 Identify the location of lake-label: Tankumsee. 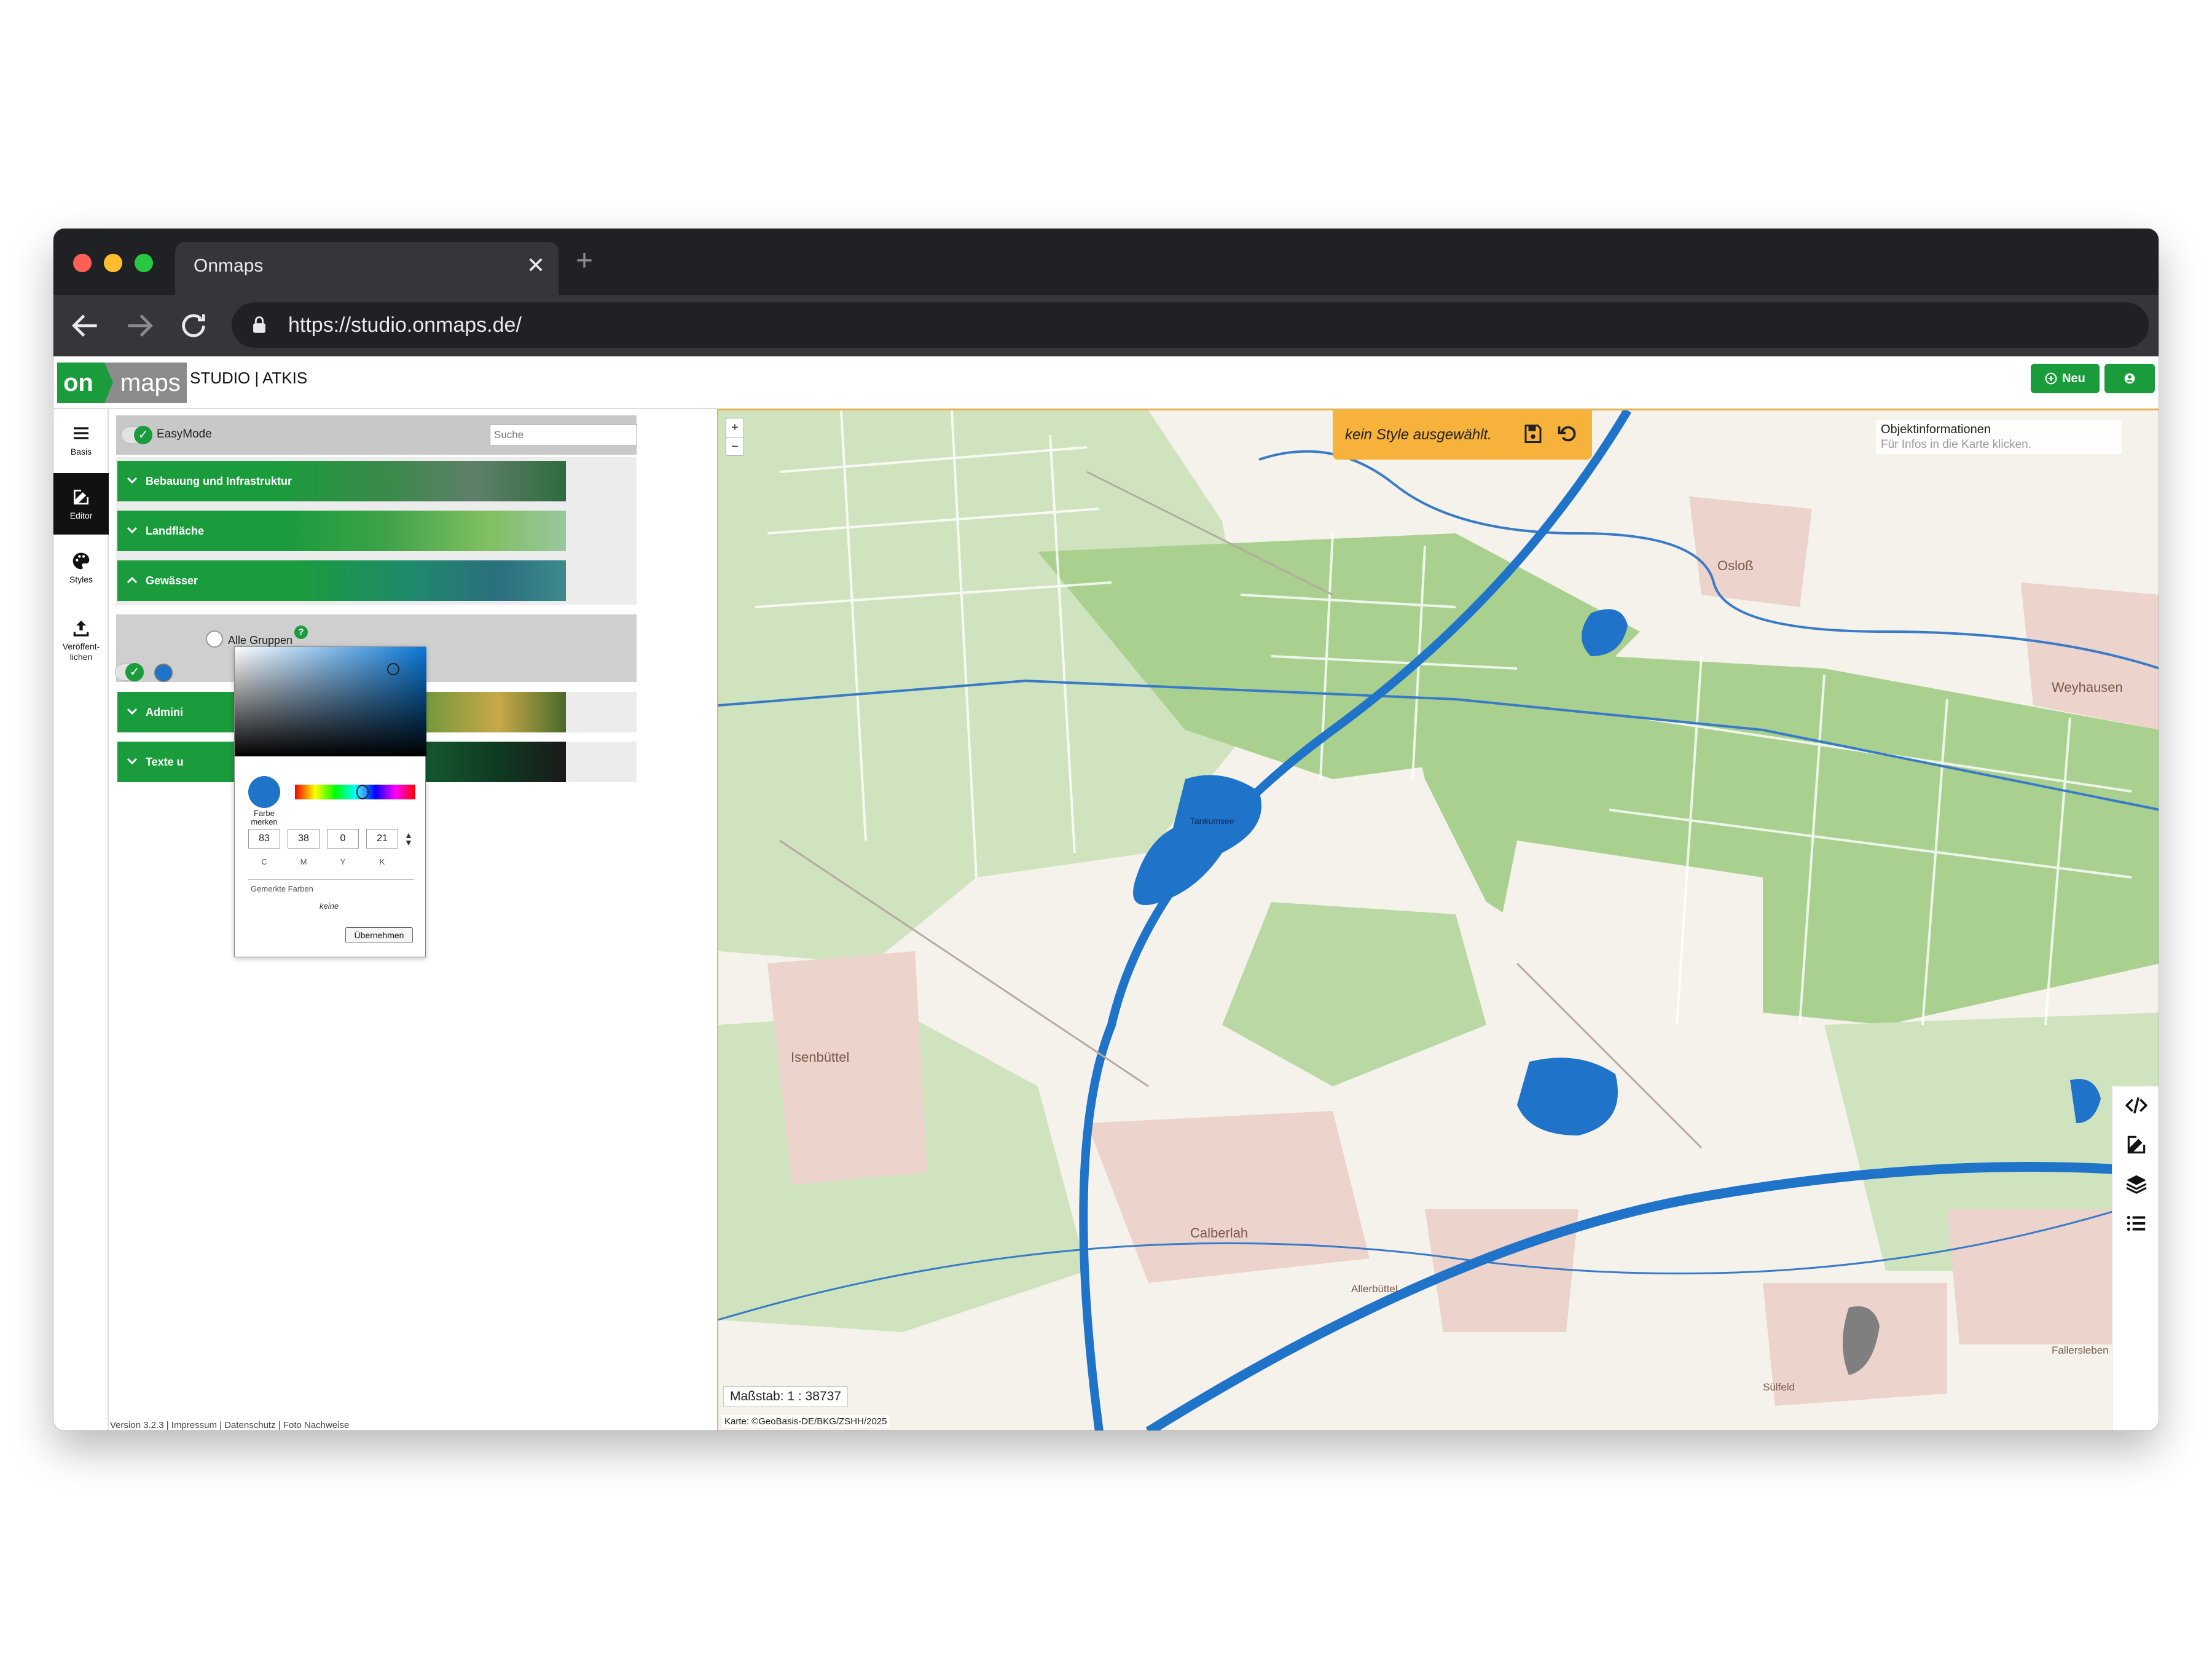
(1212, 821).